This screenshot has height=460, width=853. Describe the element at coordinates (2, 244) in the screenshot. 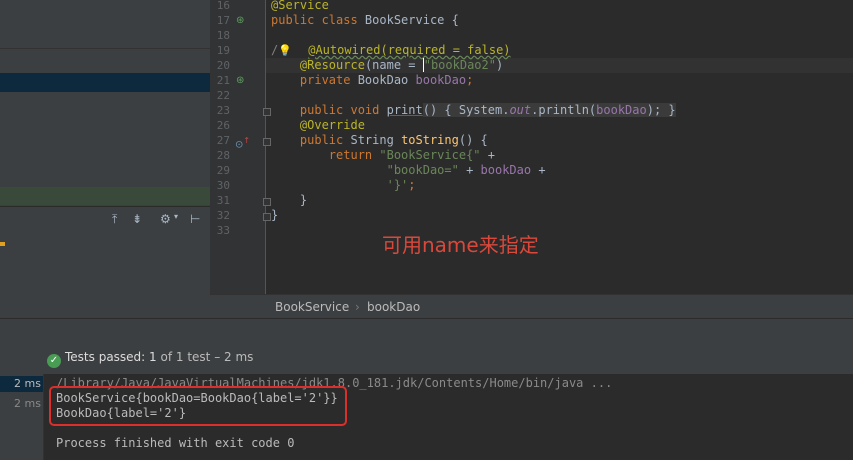

I see `run-config-icon` at that location.